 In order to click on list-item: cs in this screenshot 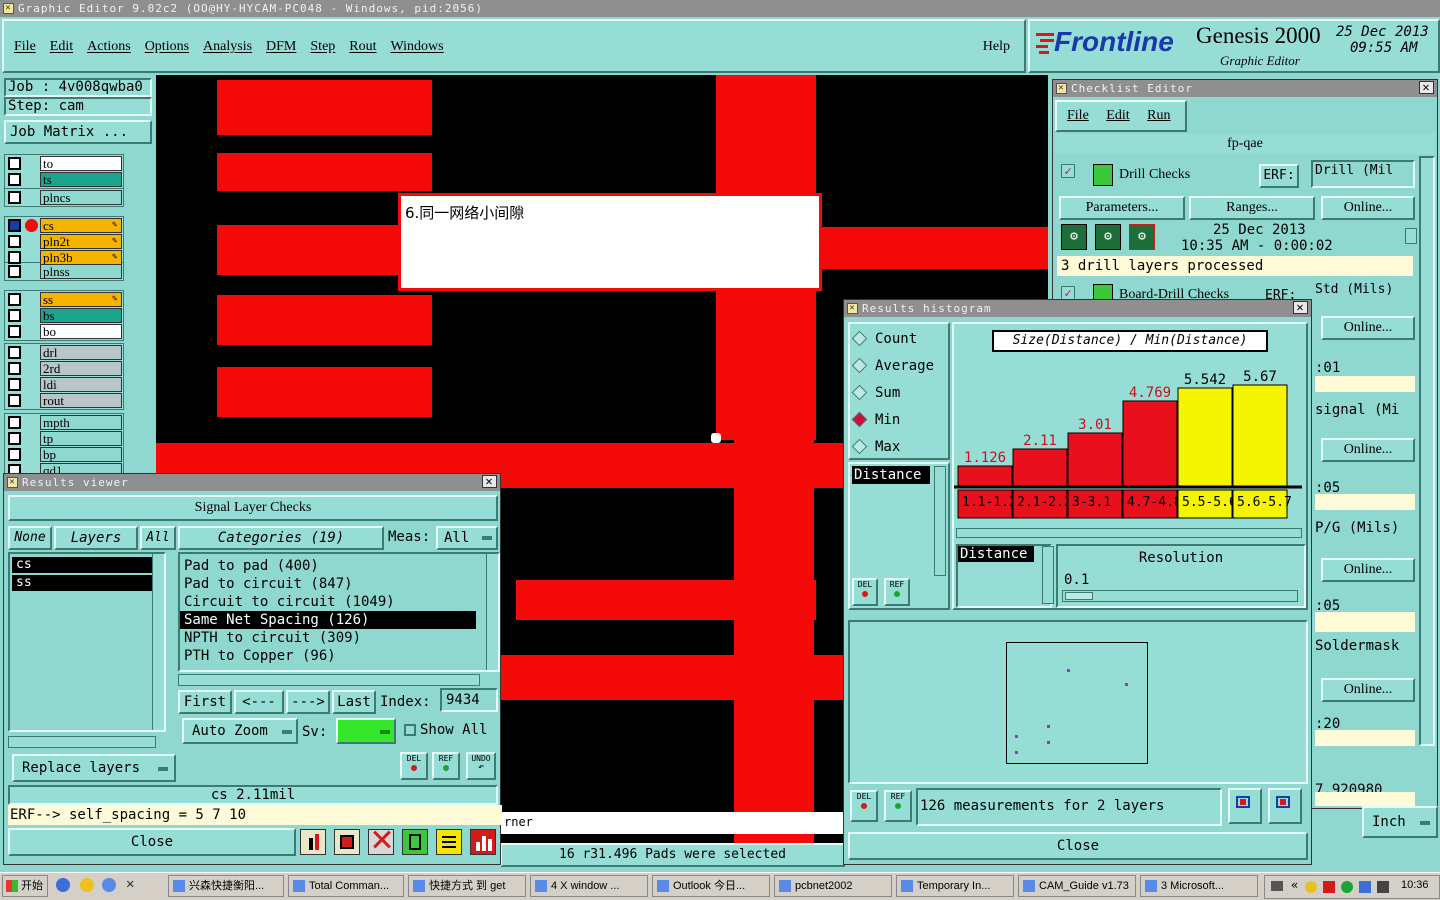, I will do `click(82, 565)`.